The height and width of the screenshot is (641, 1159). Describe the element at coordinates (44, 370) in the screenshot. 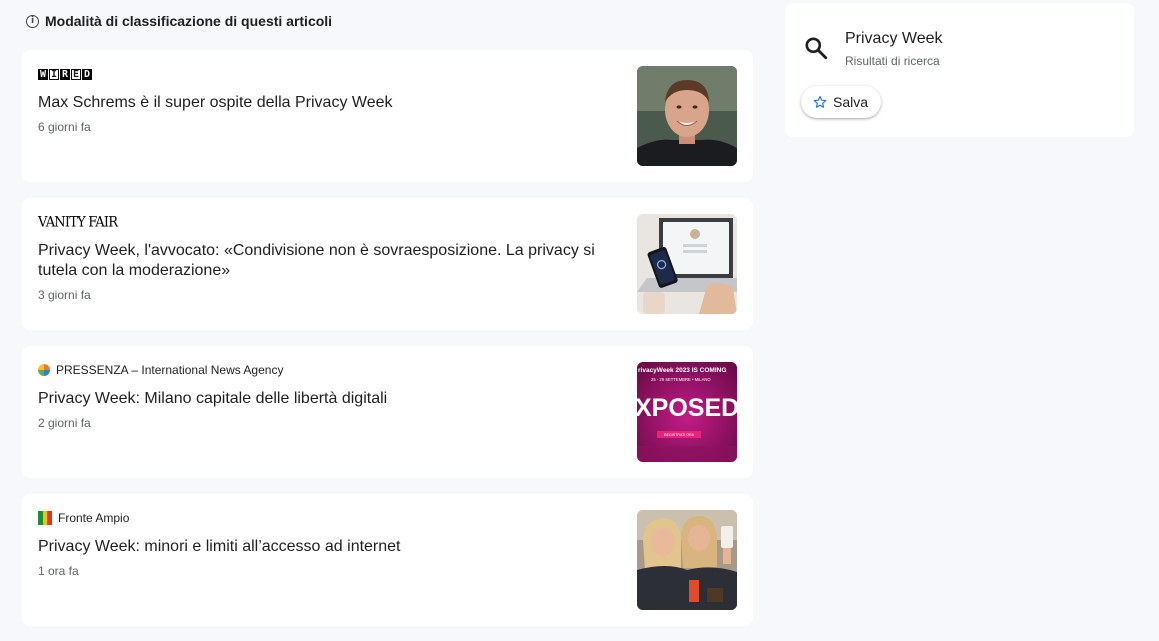

I see `pressenza-logo-icon` at that location.